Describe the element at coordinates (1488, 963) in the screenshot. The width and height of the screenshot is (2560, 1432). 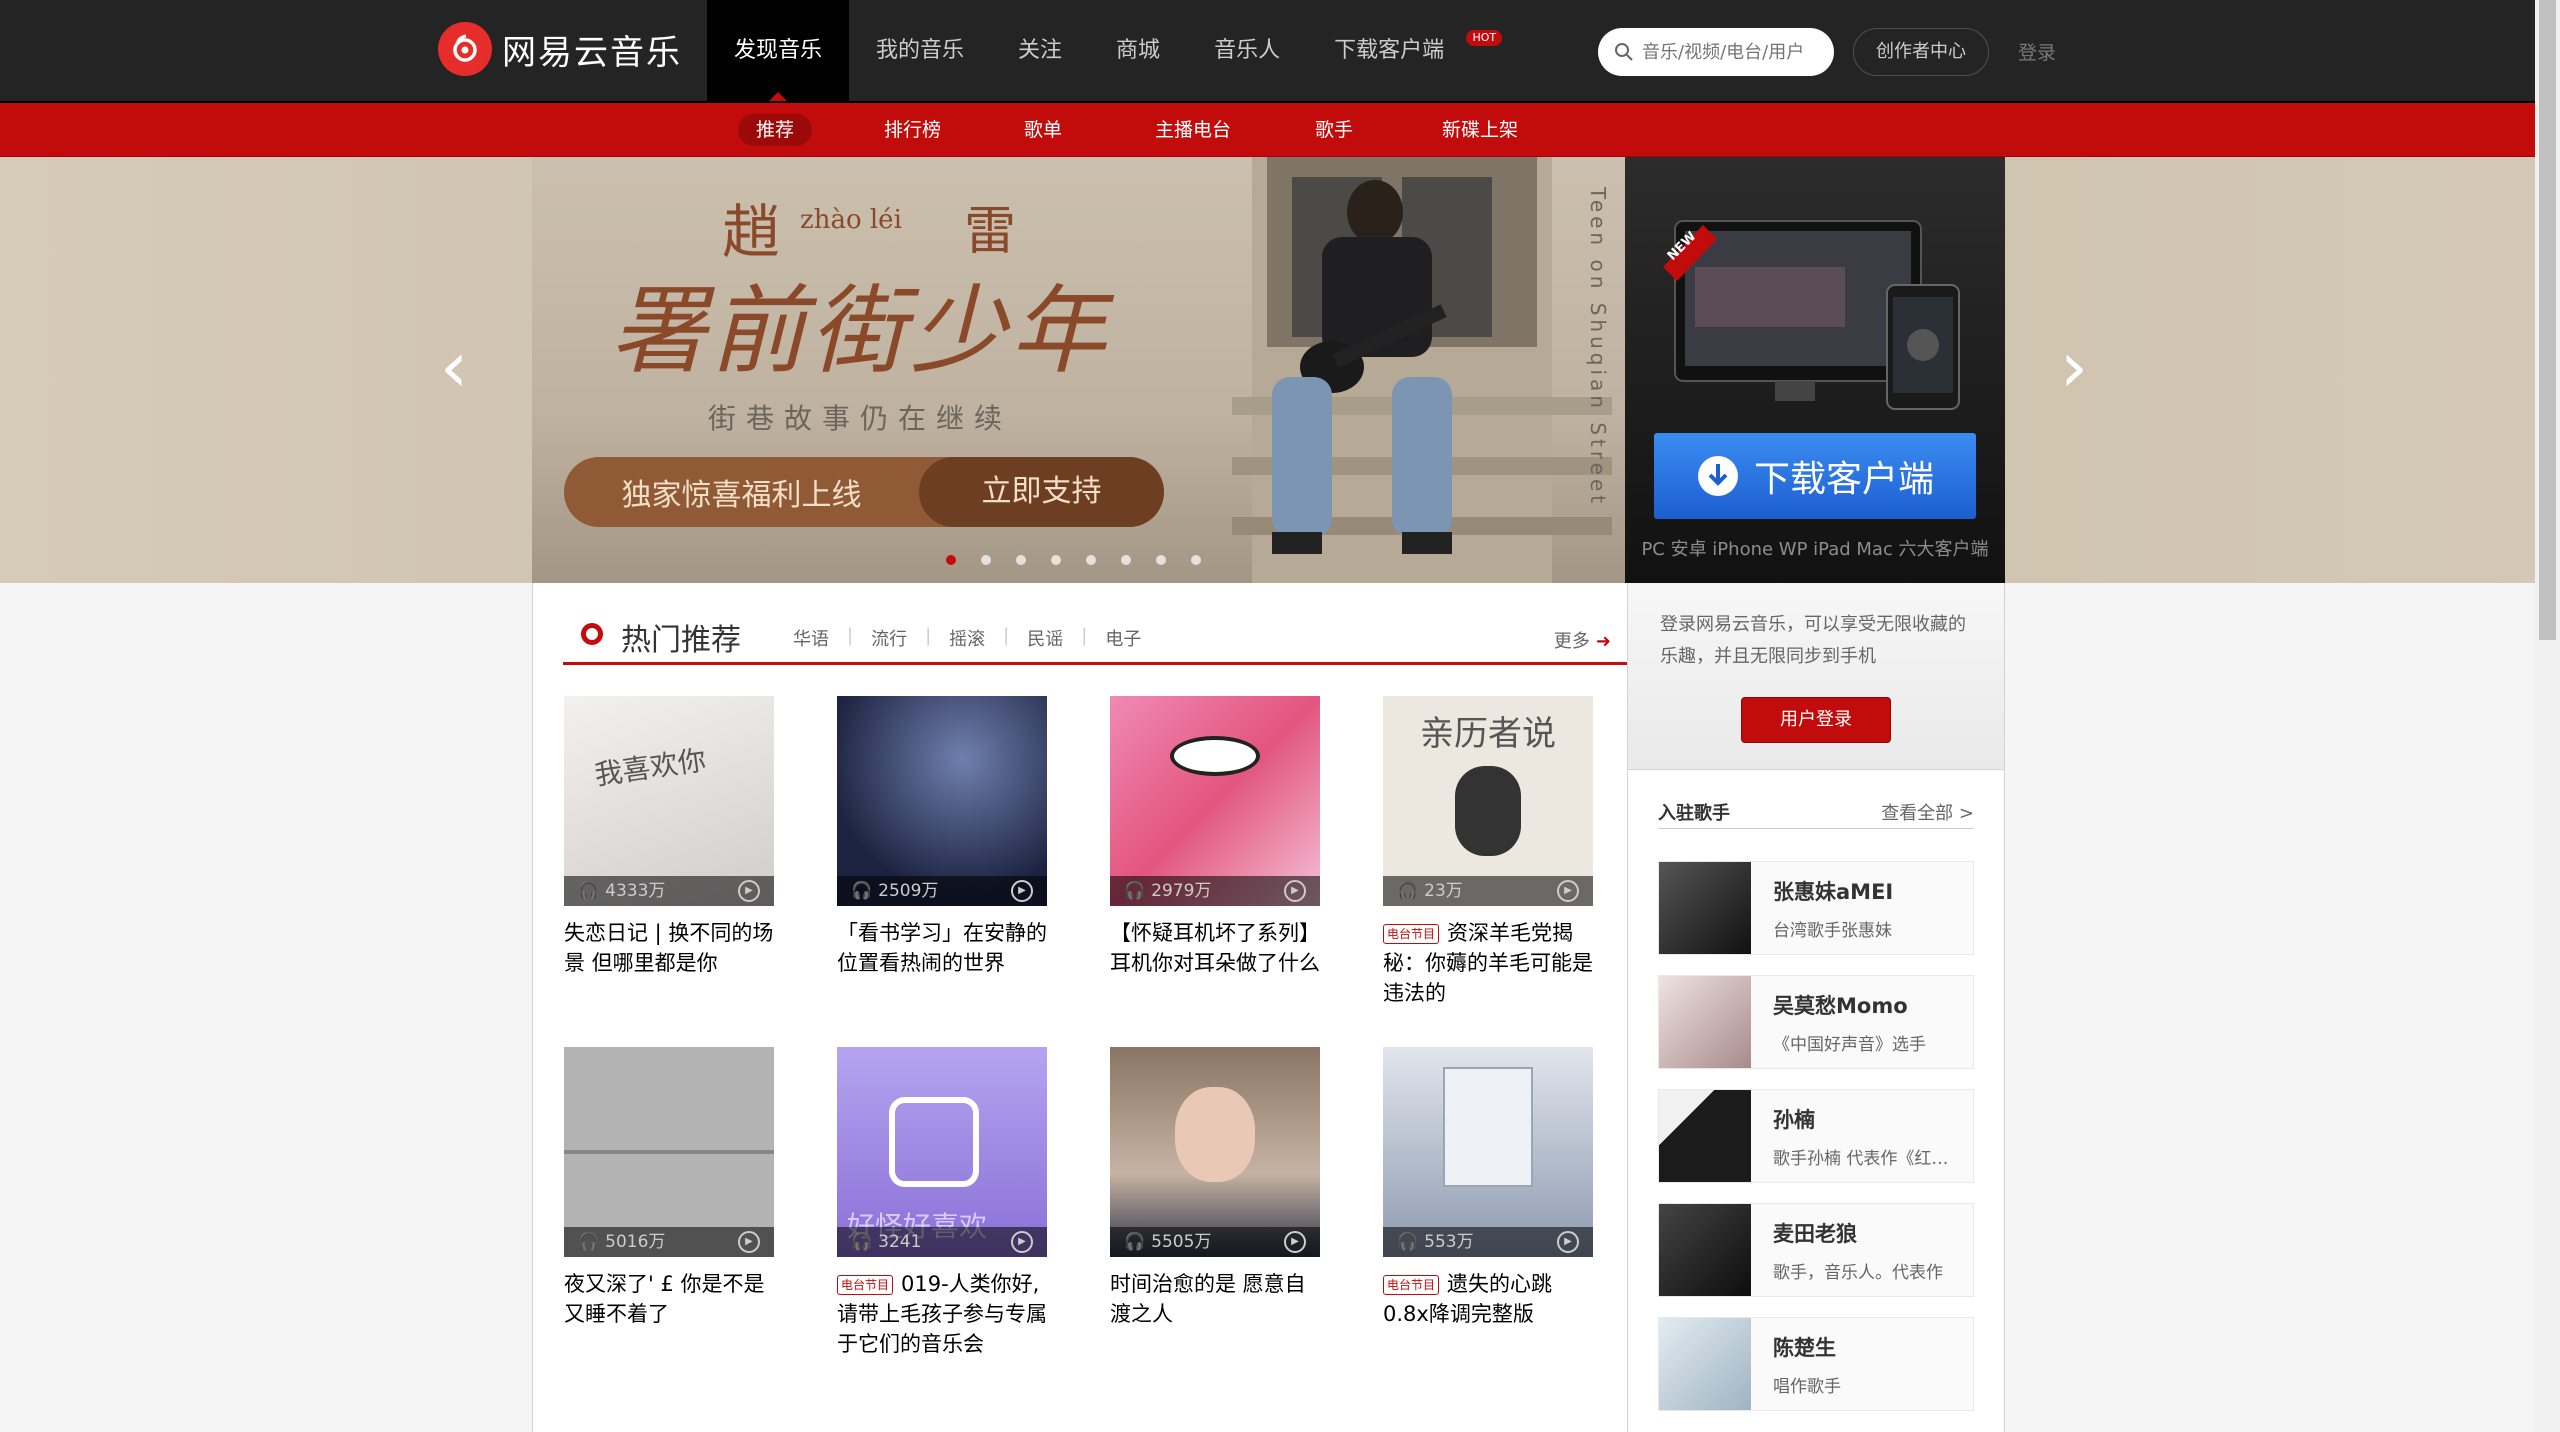
I see `playlist-title: 电台节目 资深羊毛党揭秘：你薅的羊毛可能是违法的` at that location.